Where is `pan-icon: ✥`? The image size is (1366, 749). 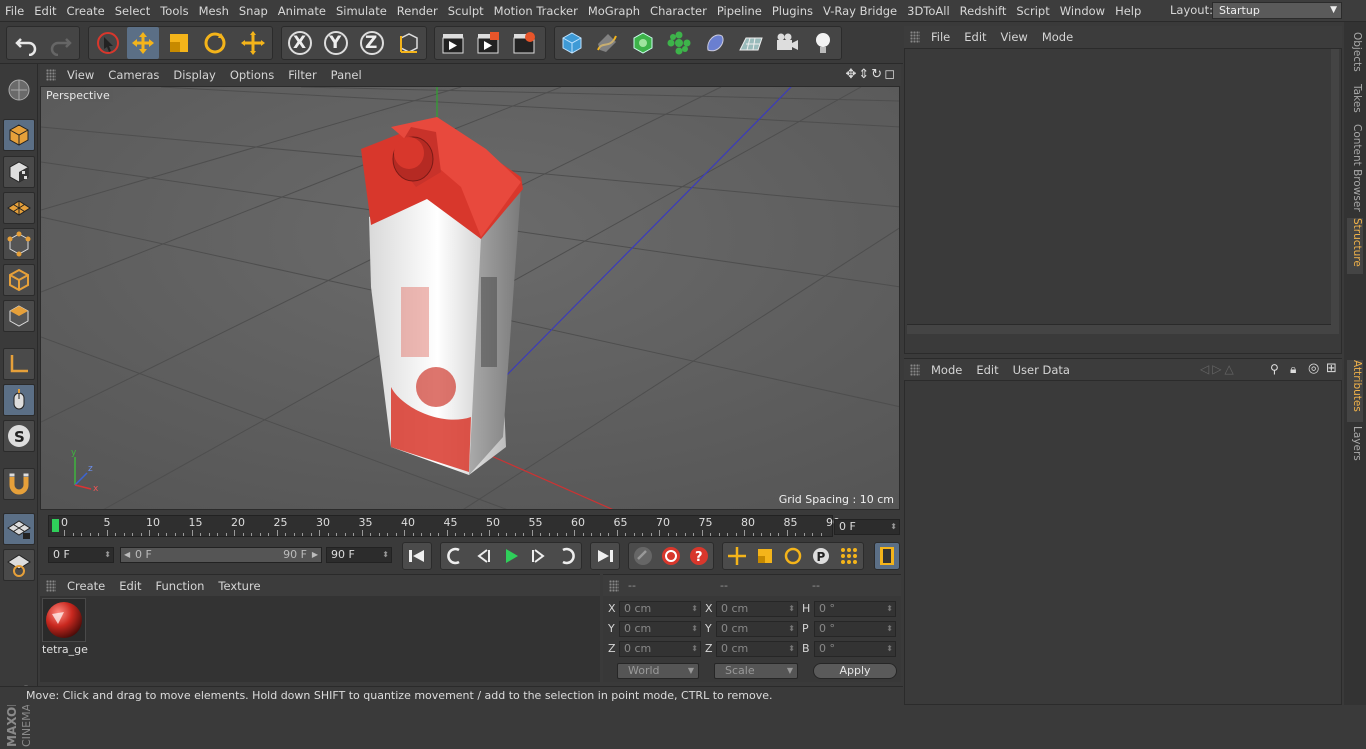
pan-icon: ✥ is located at coordinates (851, 74).